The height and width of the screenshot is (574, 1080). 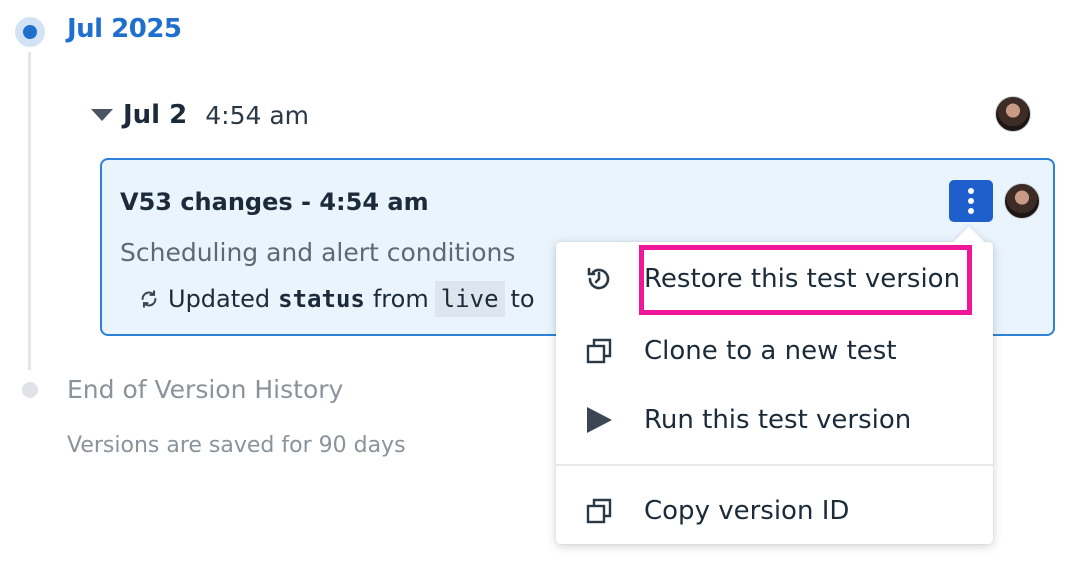 What do you see at coordinates (599, 511) in the screenshot?
I see `copy-icon` at bounding box center [599, 511].